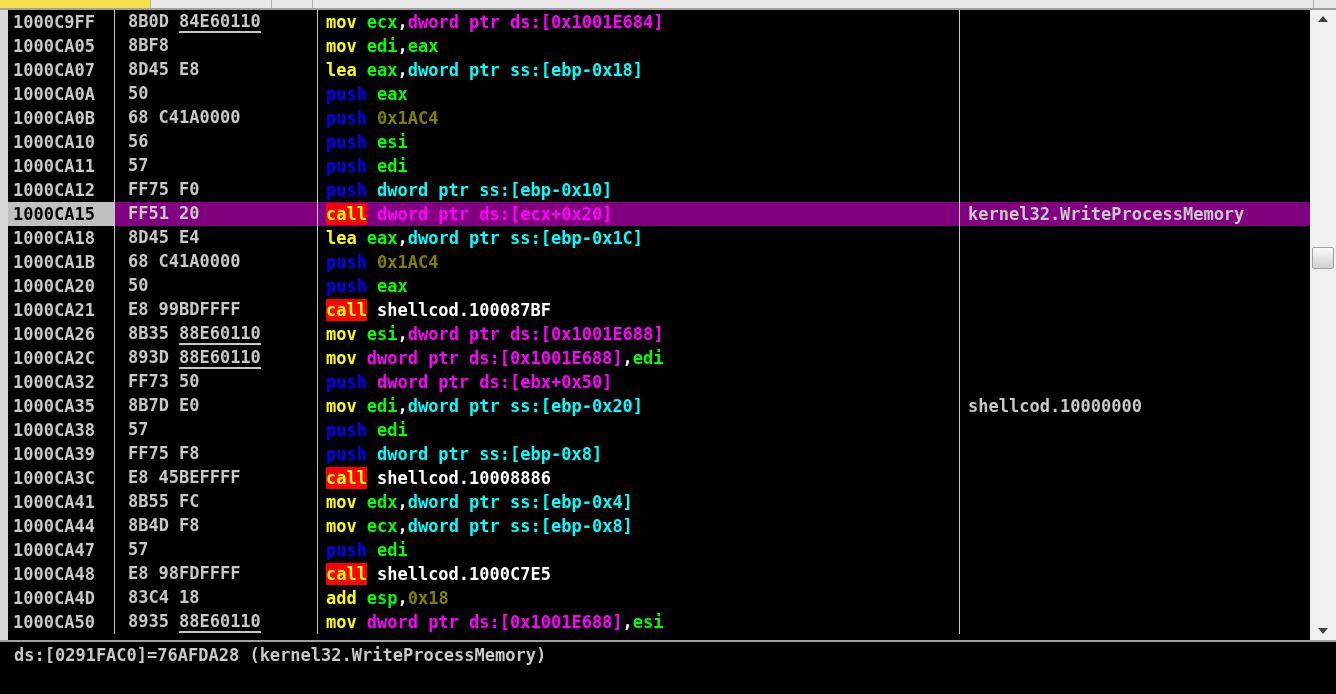 This screenshot has height=694, width=1336. I want to click on disassembly-row: 1000CA41 8B55 FC mov edx,dword ptr ss:[ebp-0x4], so click(659, 502).